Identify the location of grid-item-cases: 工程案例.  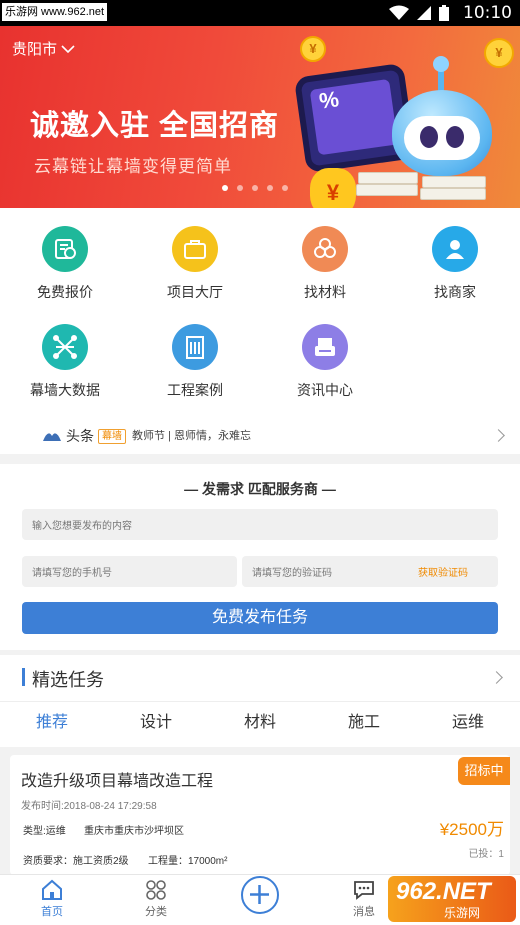
(195, 362).